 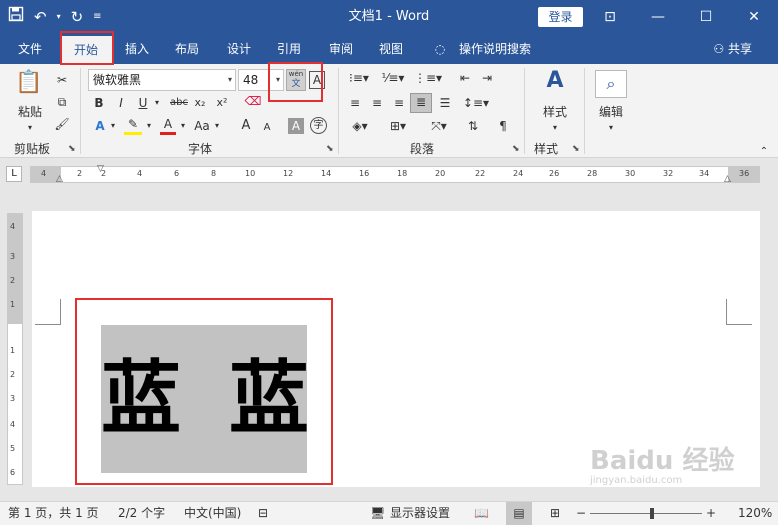 What do you see at coordinates (555, 513) in the screenshot?
I see `web-layout-icon: ⊞` at bounding box center [555, 513].